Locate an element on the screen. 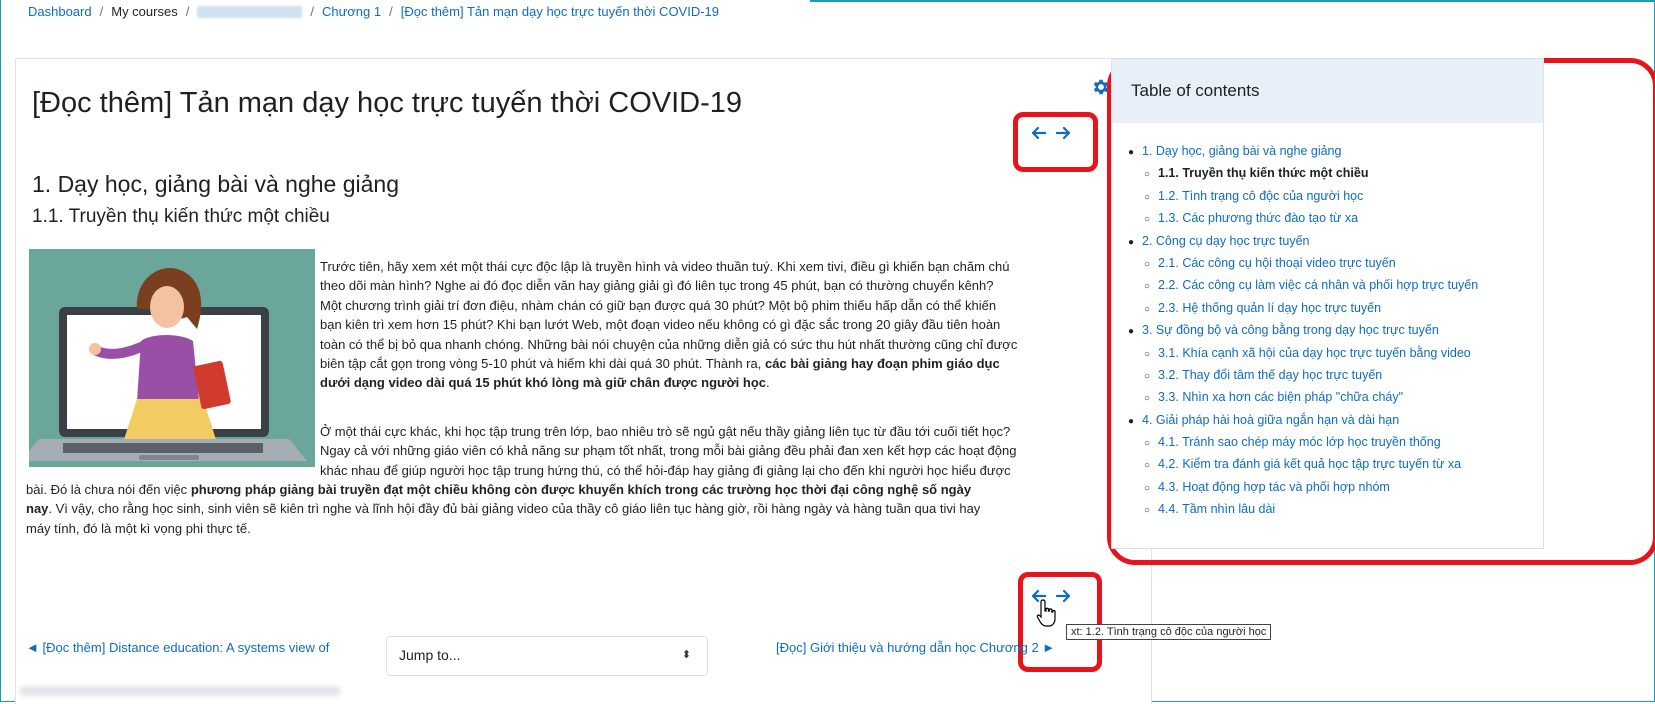 This screenshot has height=704, width=1655. toc-item-label: 2. Công cụ dạy học trực tuyến is located at coordinates (1226, 240).